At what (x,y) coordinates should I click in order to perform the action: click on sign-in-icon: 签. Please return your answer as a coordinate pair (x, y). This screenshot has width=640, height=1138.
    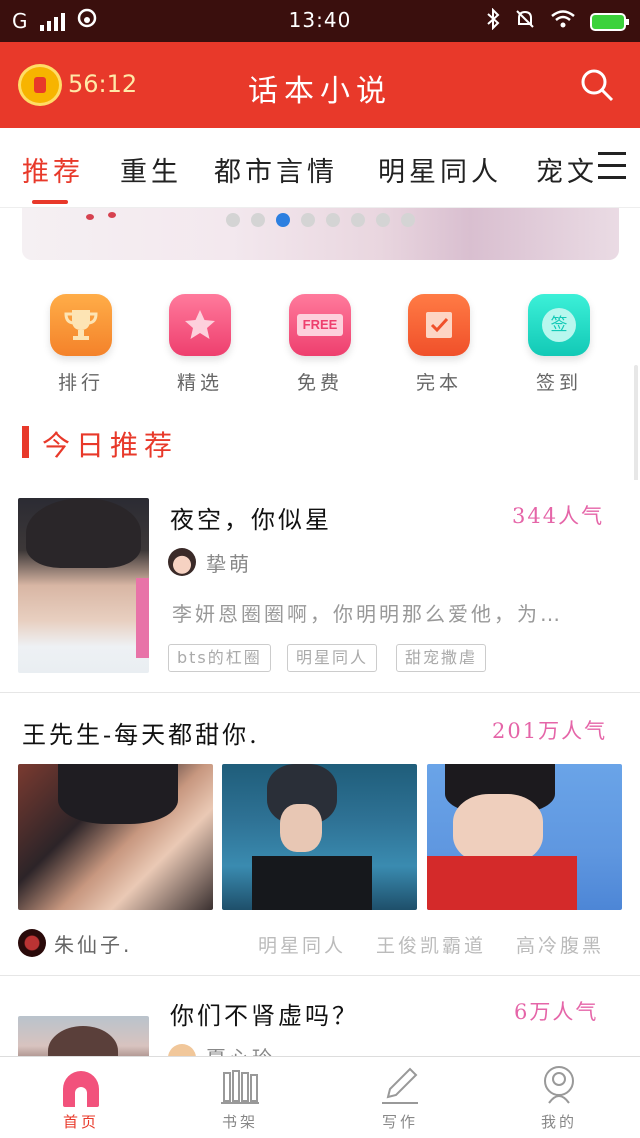
    Looking at the image, I should click on (559, 325).